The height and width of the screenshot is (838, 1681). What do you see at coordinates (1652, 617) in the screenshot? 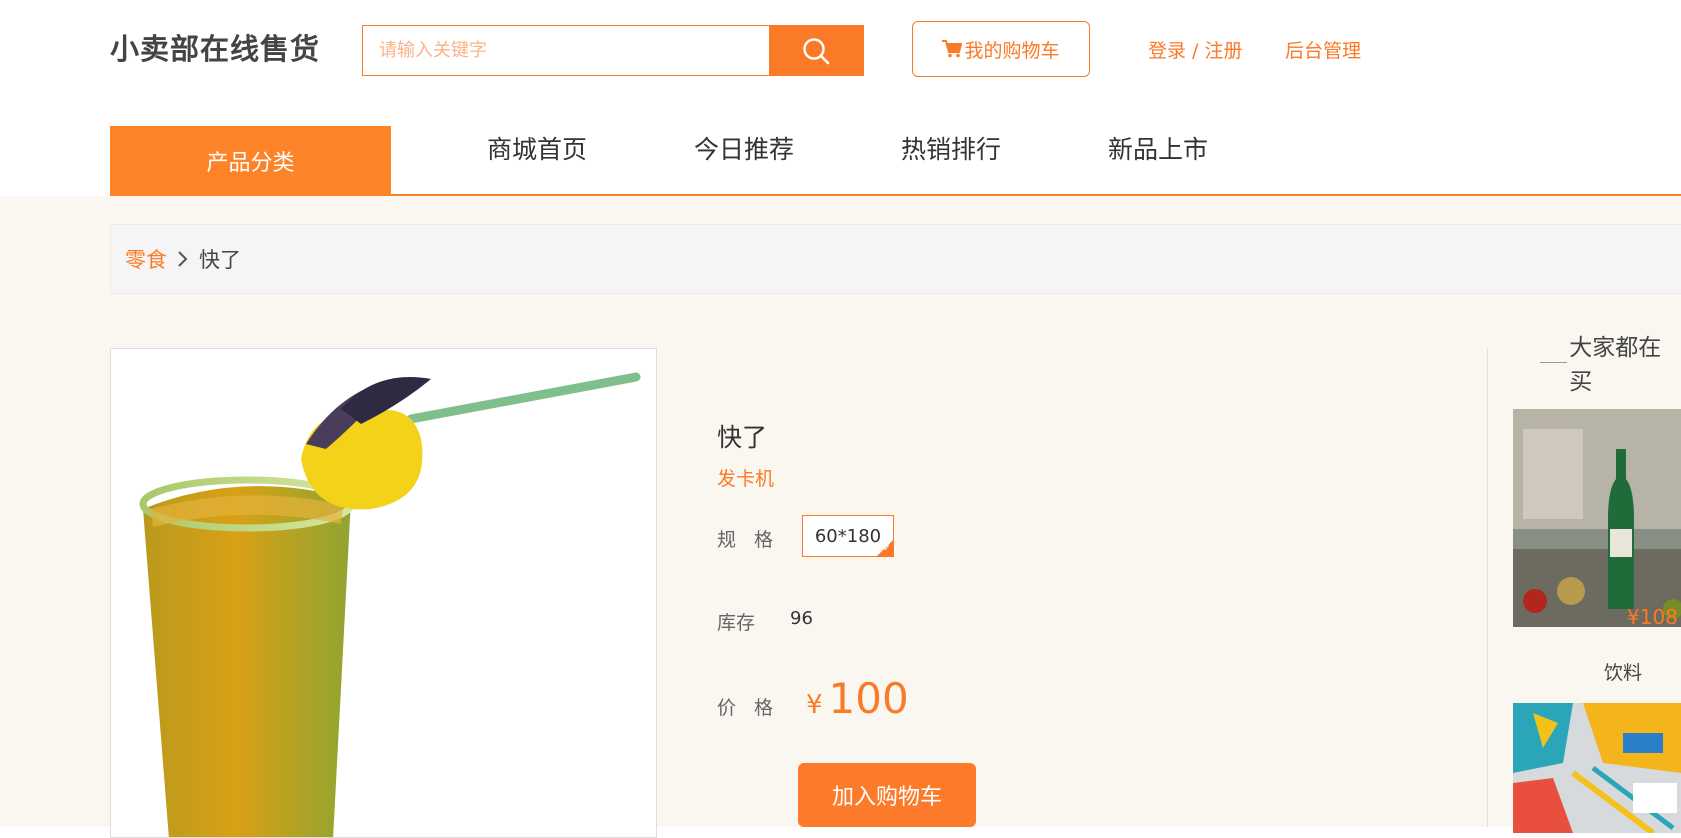
I see `recommended-price: ¥108` at bounding box center [1652, 617].